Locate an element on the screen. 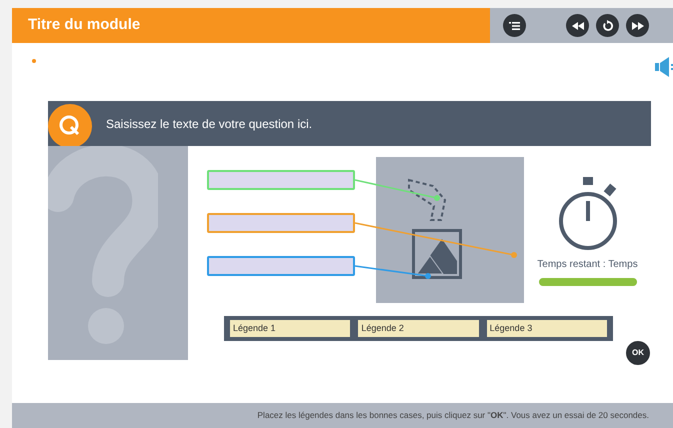 This screenshot has width=673, height=428. q-icon is located at coordinates (70, 126).